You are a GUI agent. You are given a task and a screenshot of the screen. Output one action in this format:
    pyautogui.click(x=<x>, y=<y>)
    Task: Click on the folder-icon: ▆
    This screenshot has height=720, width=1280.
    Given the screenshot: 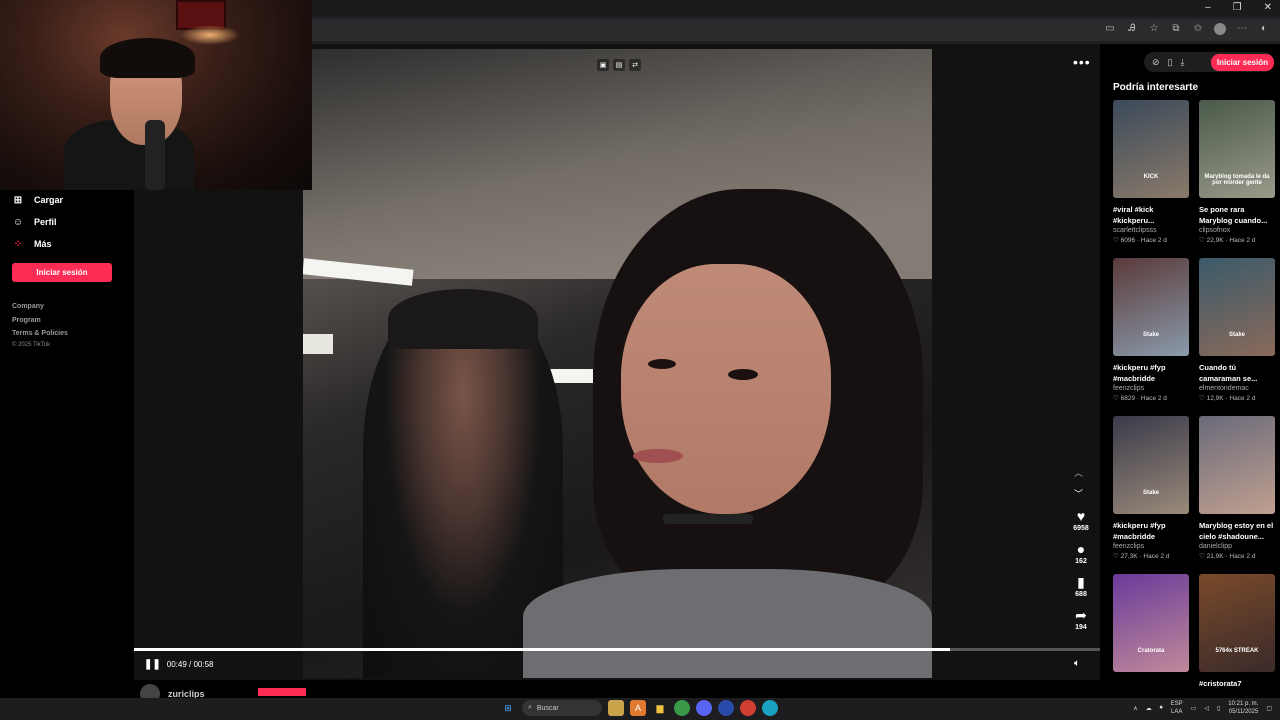 What is the action you would take?
    pyautogui.click(x=660, y=708)
    